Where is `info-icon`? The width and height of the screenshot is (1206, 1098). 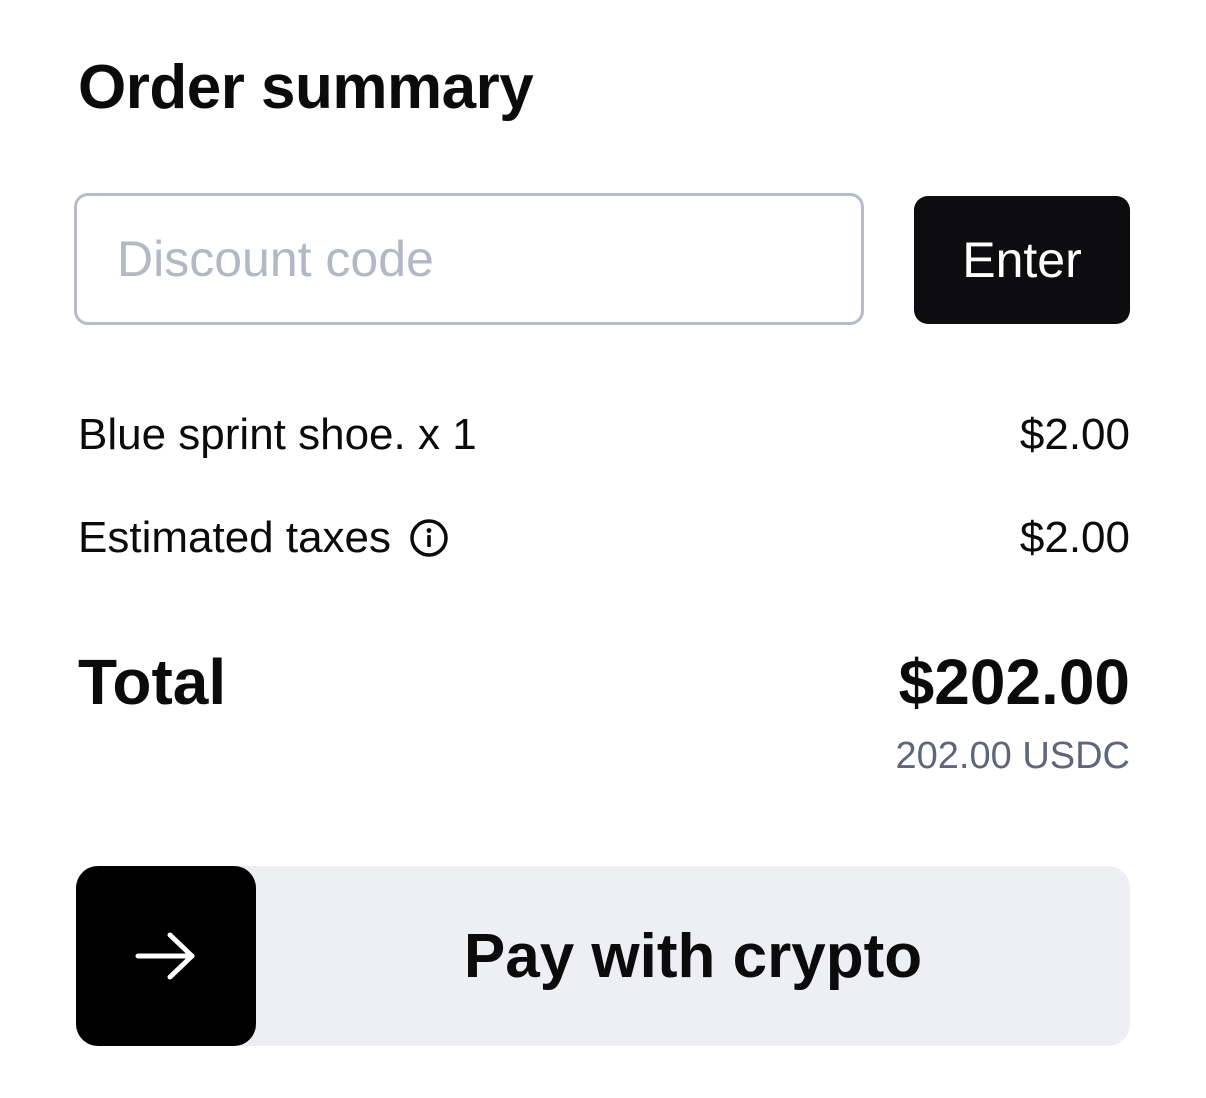 info-icon is located at coordinates (429, 538).